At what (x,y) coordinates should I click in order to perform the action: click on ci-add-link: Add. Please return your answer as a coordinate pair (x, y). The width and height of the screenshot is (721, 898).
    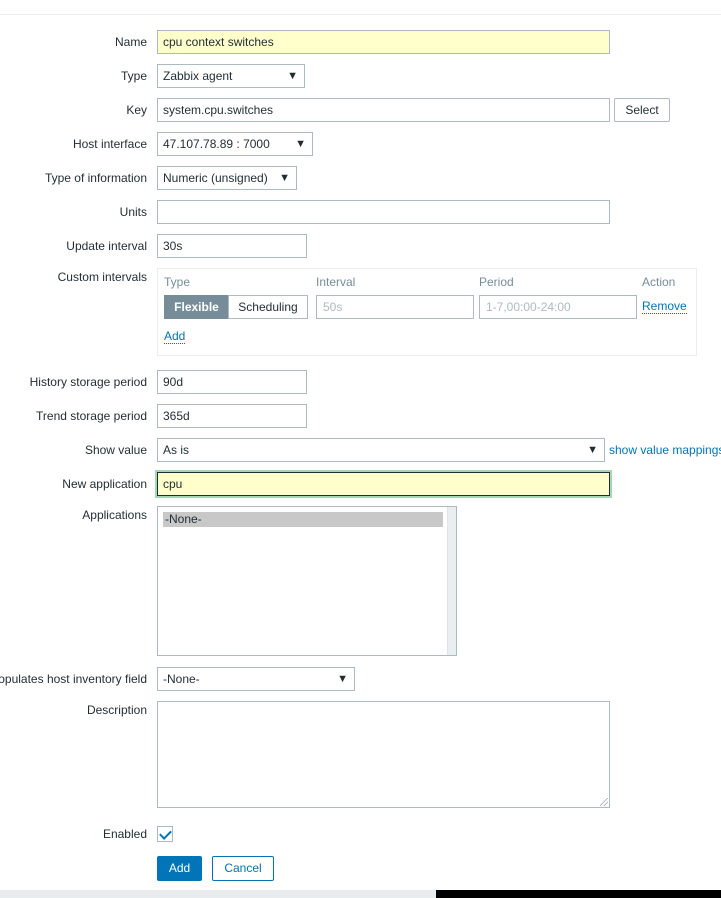
    Looking at the image, I should click on (175, 336).